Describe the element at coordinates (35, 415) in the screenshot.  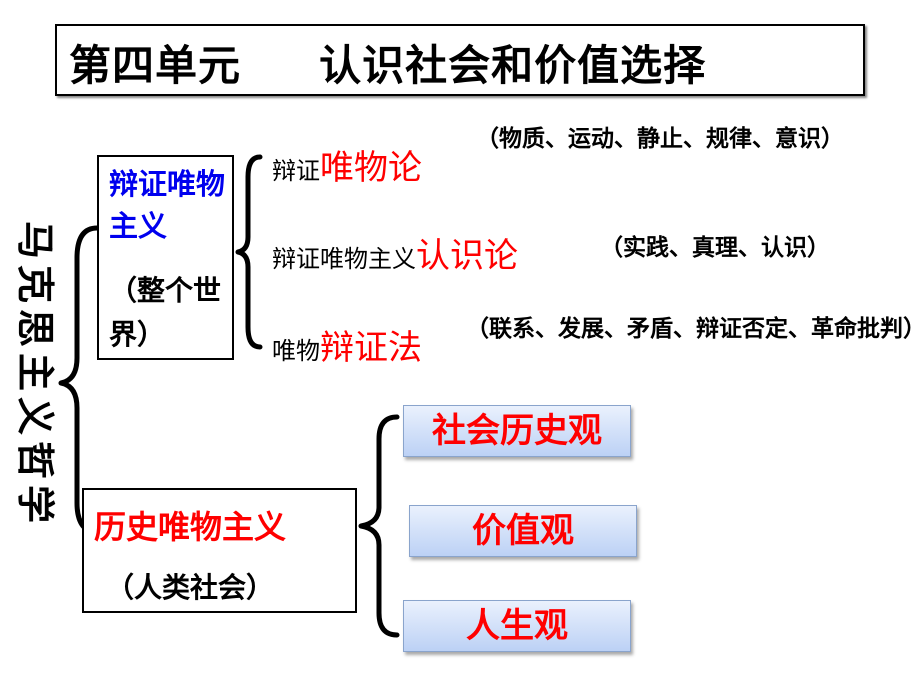
I see `root-label-char: 义` at that location.